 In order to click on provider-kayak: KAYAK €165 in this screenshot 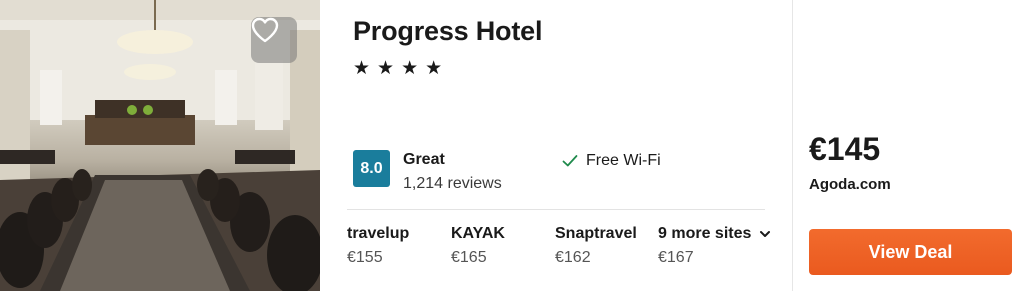, I will do `click(478, 246)`.